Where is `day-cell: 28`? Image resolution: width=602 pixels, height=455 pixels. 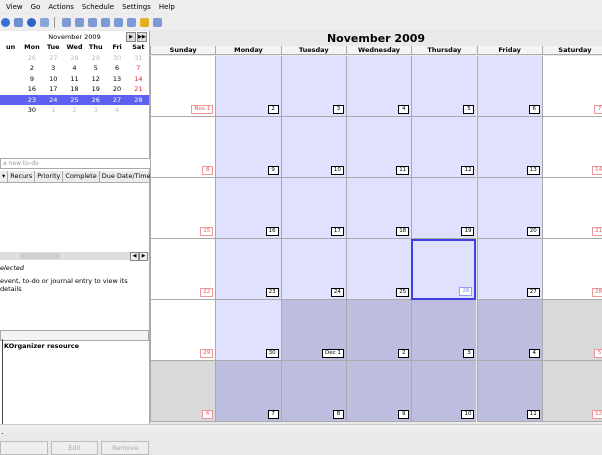
day-cell: 28 is located at coordinates (571, 269).